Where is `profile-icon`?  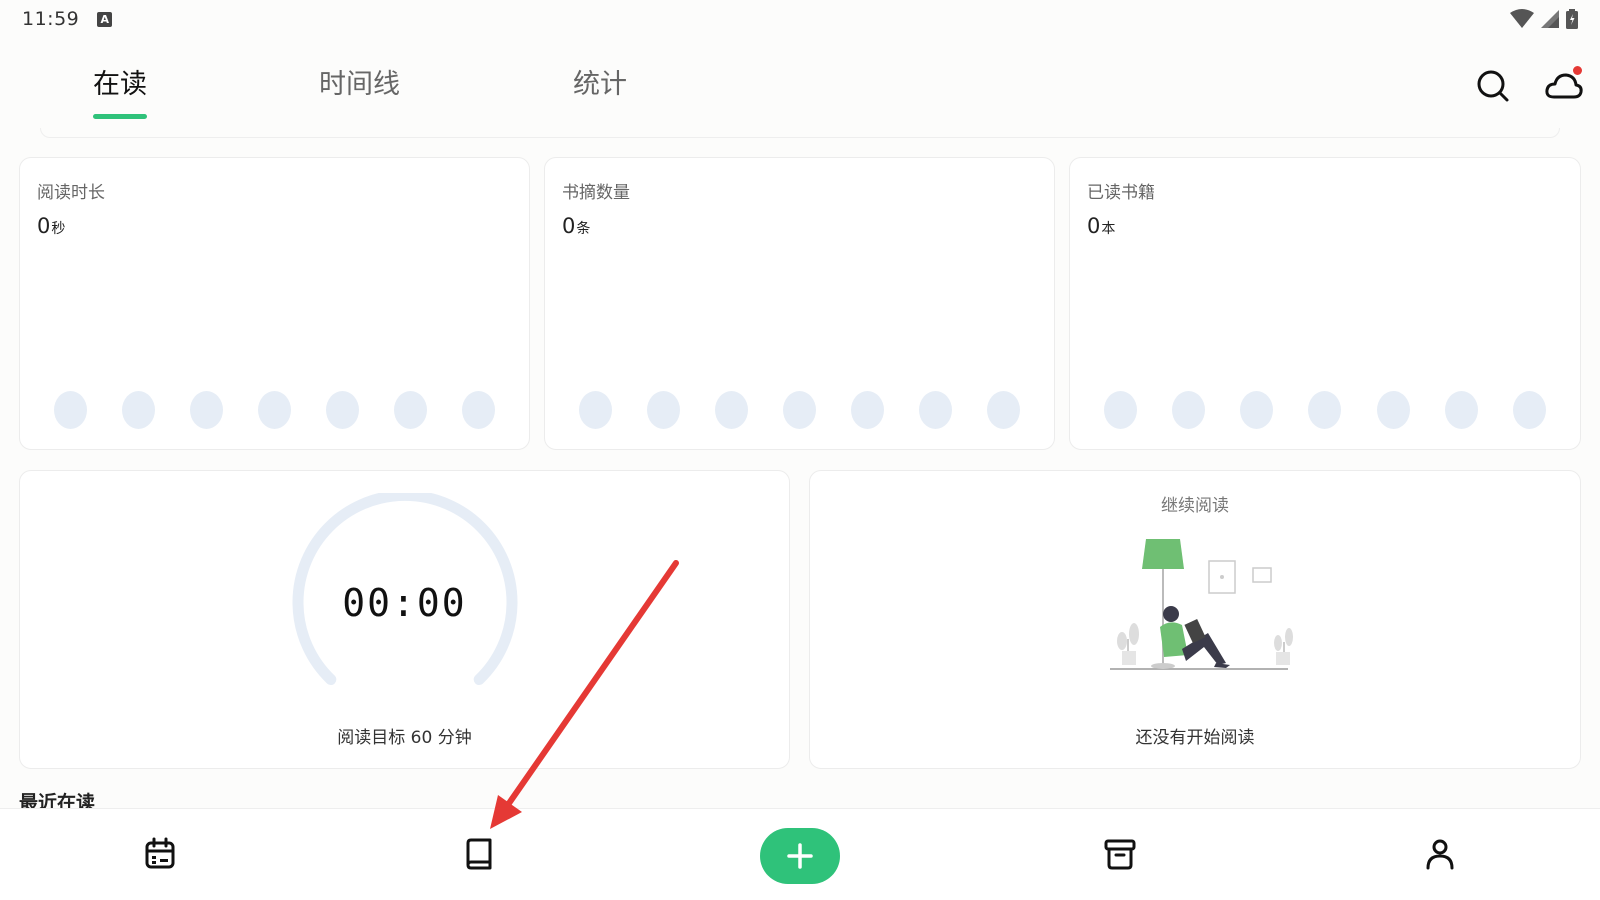 profile-icon is located at coordinates (1440, 854).